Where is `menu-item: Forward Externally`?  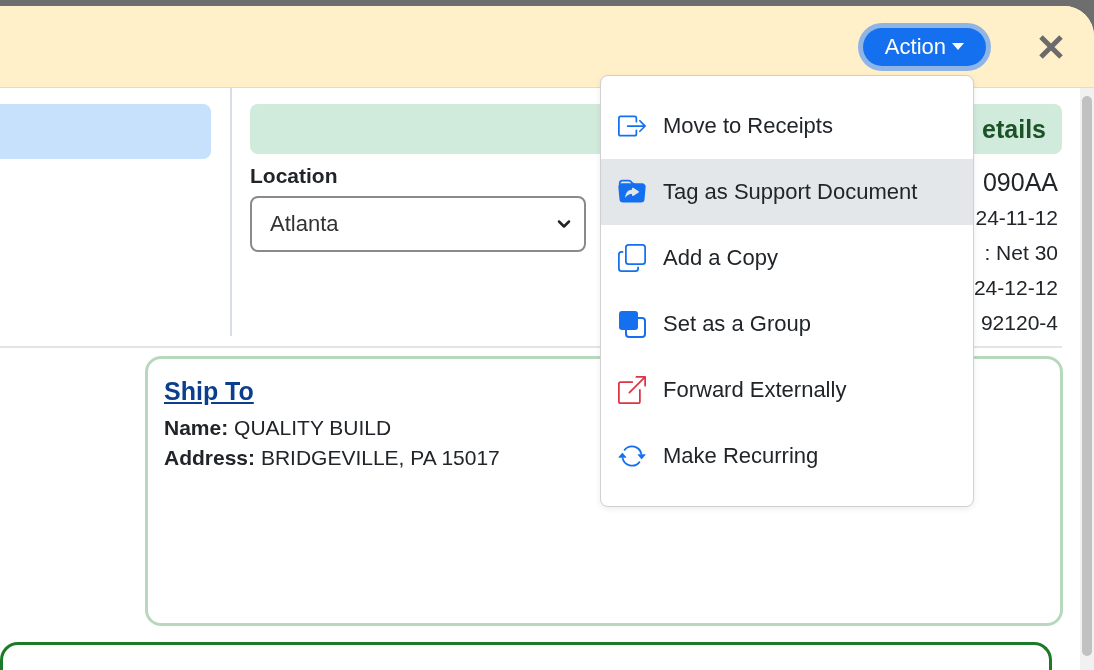 menu-item: Forward Externally is located at coordinates (787, 390).